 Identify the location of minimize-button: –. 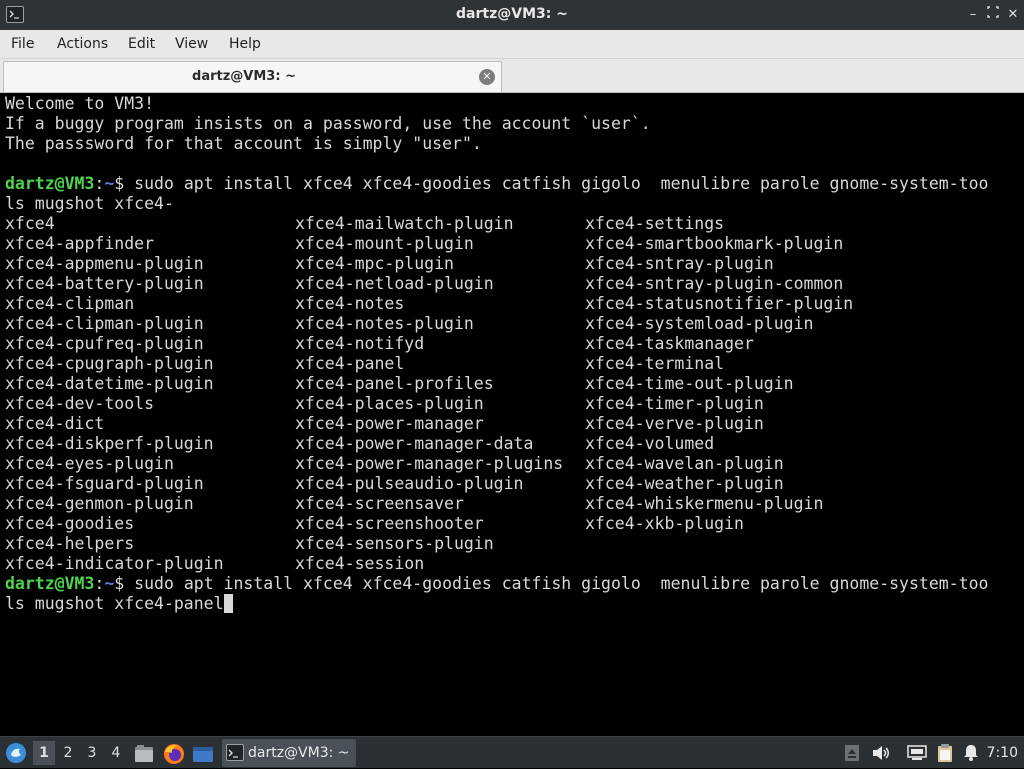
(973, 15).